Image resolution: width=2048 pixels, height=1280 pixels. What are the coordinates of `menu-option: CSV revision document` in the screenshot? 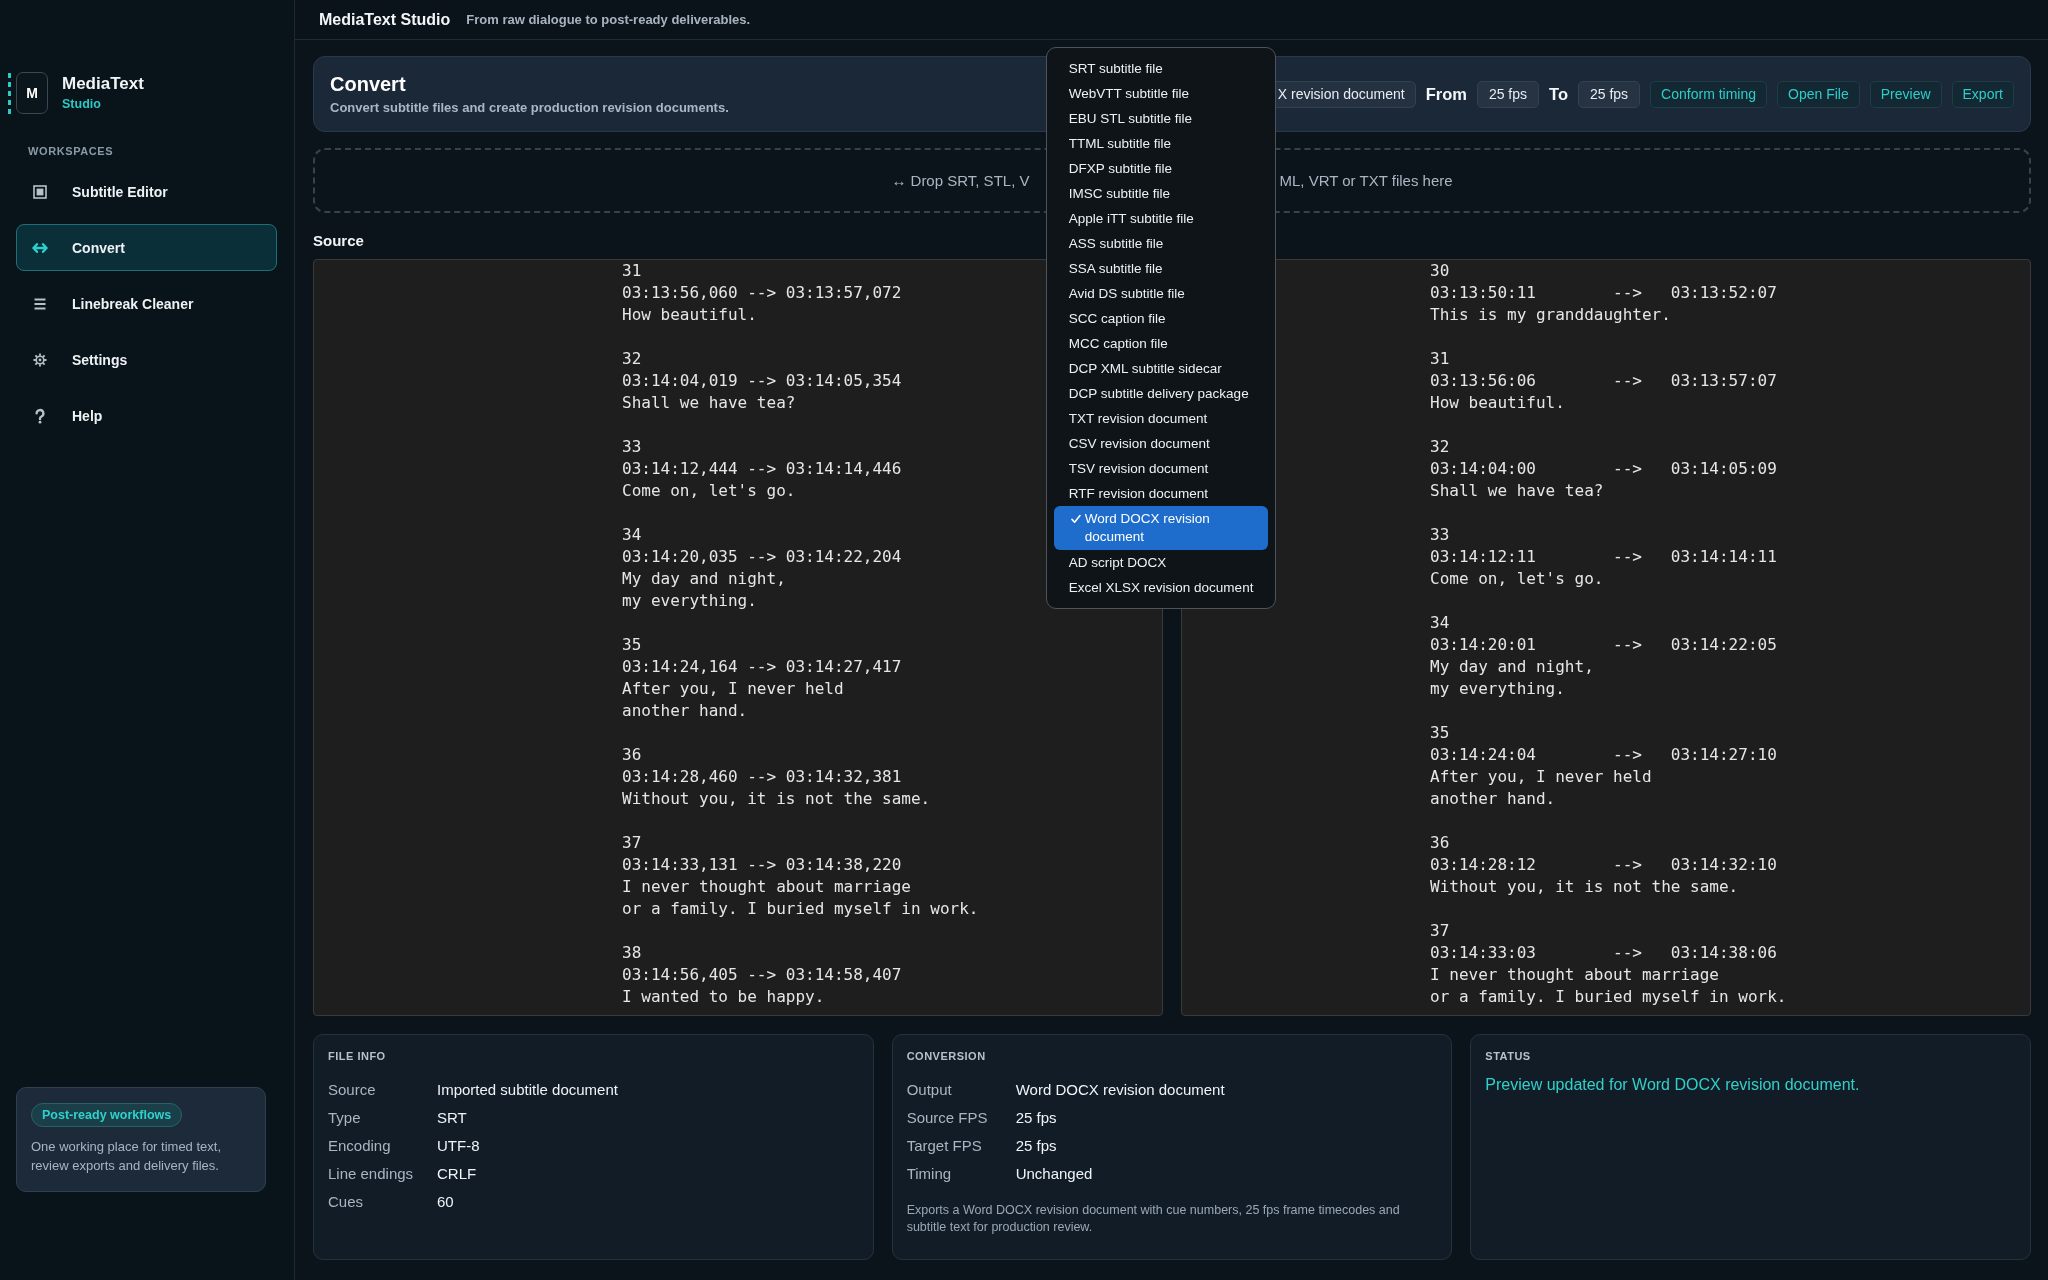 It's located at (1160, 443).